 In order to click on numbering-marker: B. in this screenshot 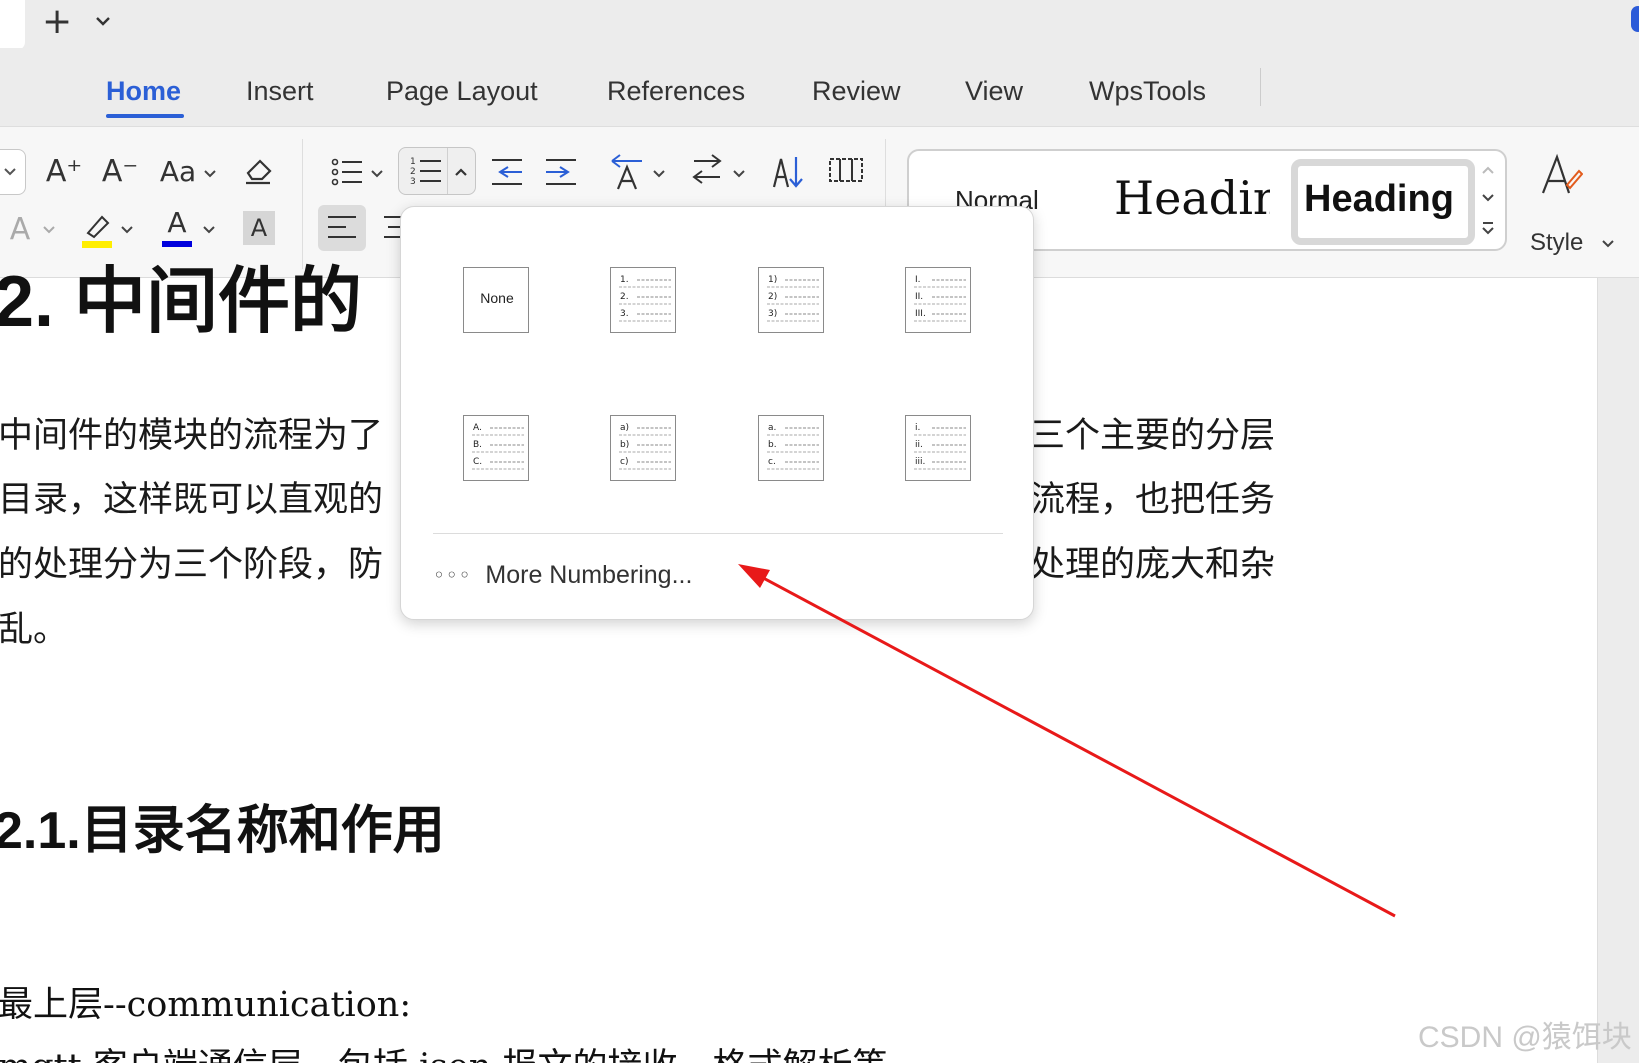, I will do `click(477, 445)`.